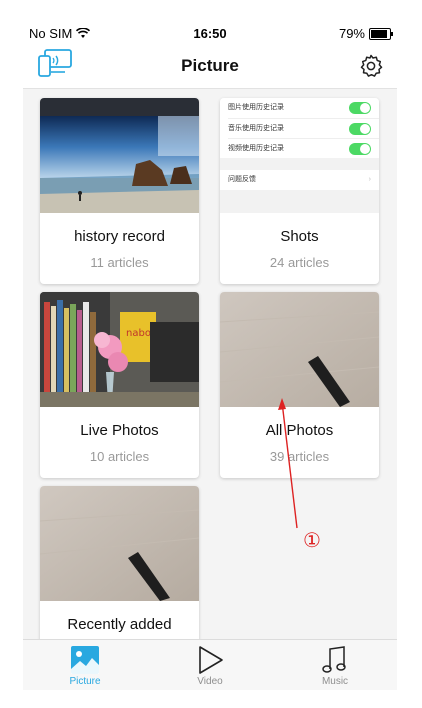  I want to click on tab-label: Picture, so click(85, 681).